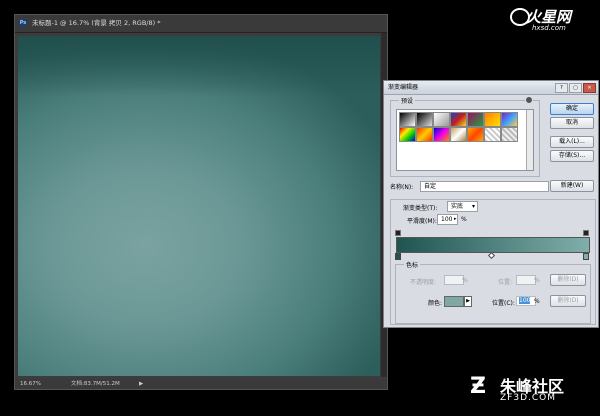  What do you see at coordinates (465, 280) in the screenshot?
I see `opacity-percent: %` at bounding box center [465, 280].